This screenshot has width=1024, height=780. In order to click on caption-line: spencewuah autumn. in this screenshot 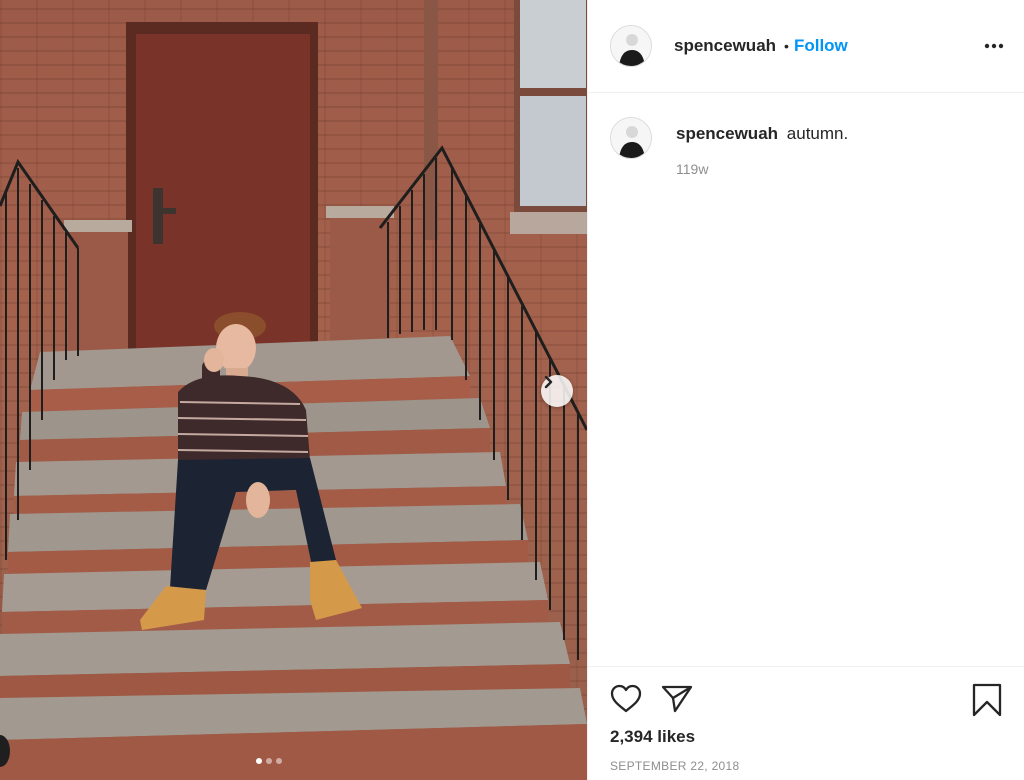, I will do `click(762, 134)`.